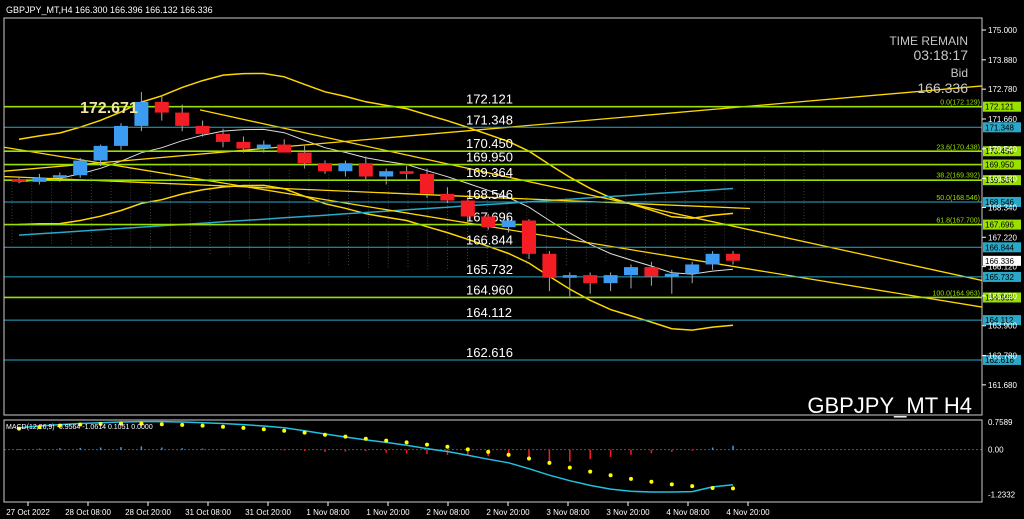 This screenshot has height=519, width=1024. Describe the element at coordinates (208, 512) in the screenshot. I see `x-tick-label: 31 Oct 08:00` at that location.